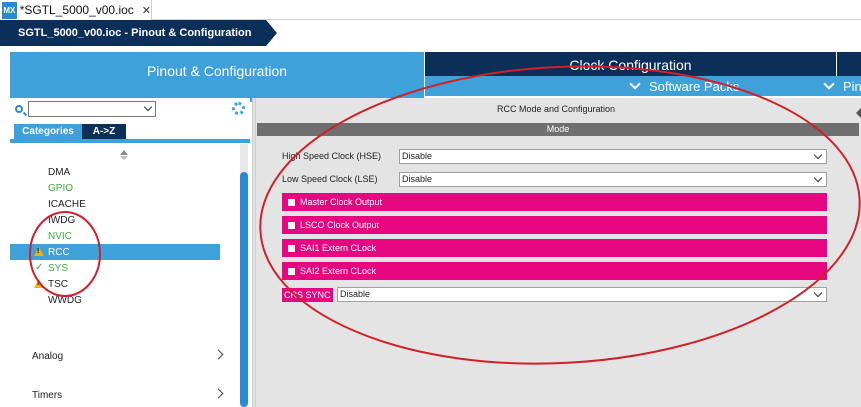  What do you see at coordinates (217, 77) in the screenshot?
I see `tab-pinout-configuration: Pinout & Configuration` at bounding box center [217, 77].